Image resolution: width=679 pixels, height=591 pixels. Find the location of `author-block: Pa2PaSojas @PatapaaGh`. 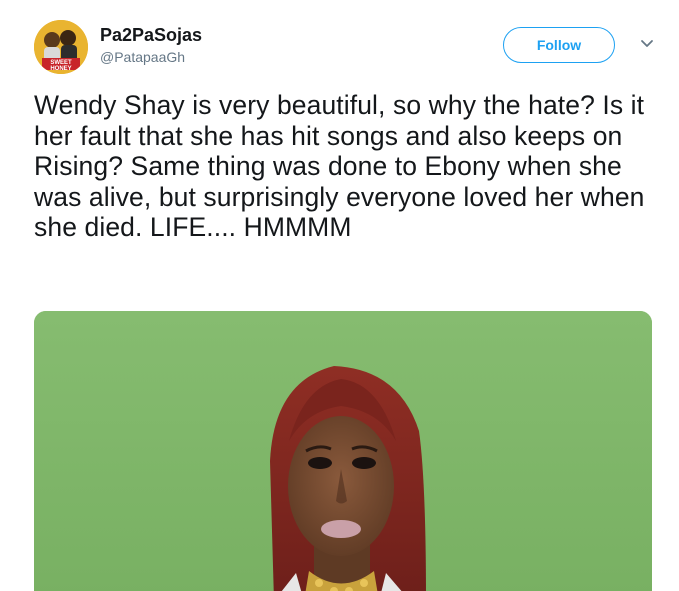

author-block: Pa2PaSojas @PatapaaGh is located at coordinates (151, 45).